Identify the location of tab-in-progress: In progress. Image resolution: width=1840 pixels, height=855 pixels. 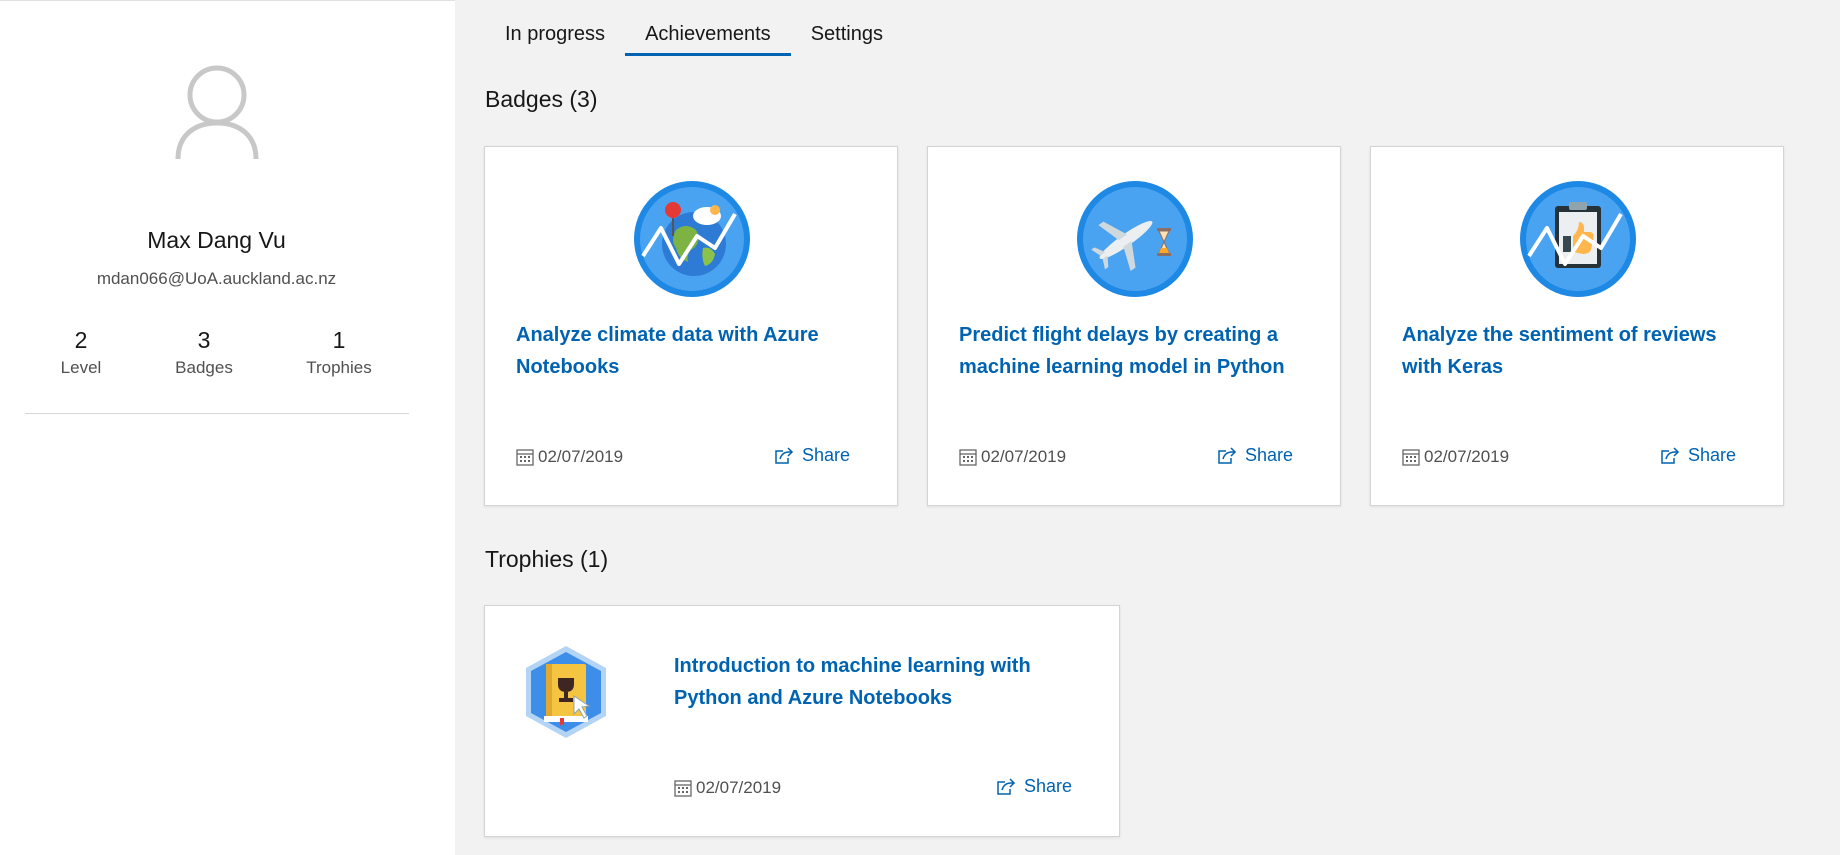
(555, 28).